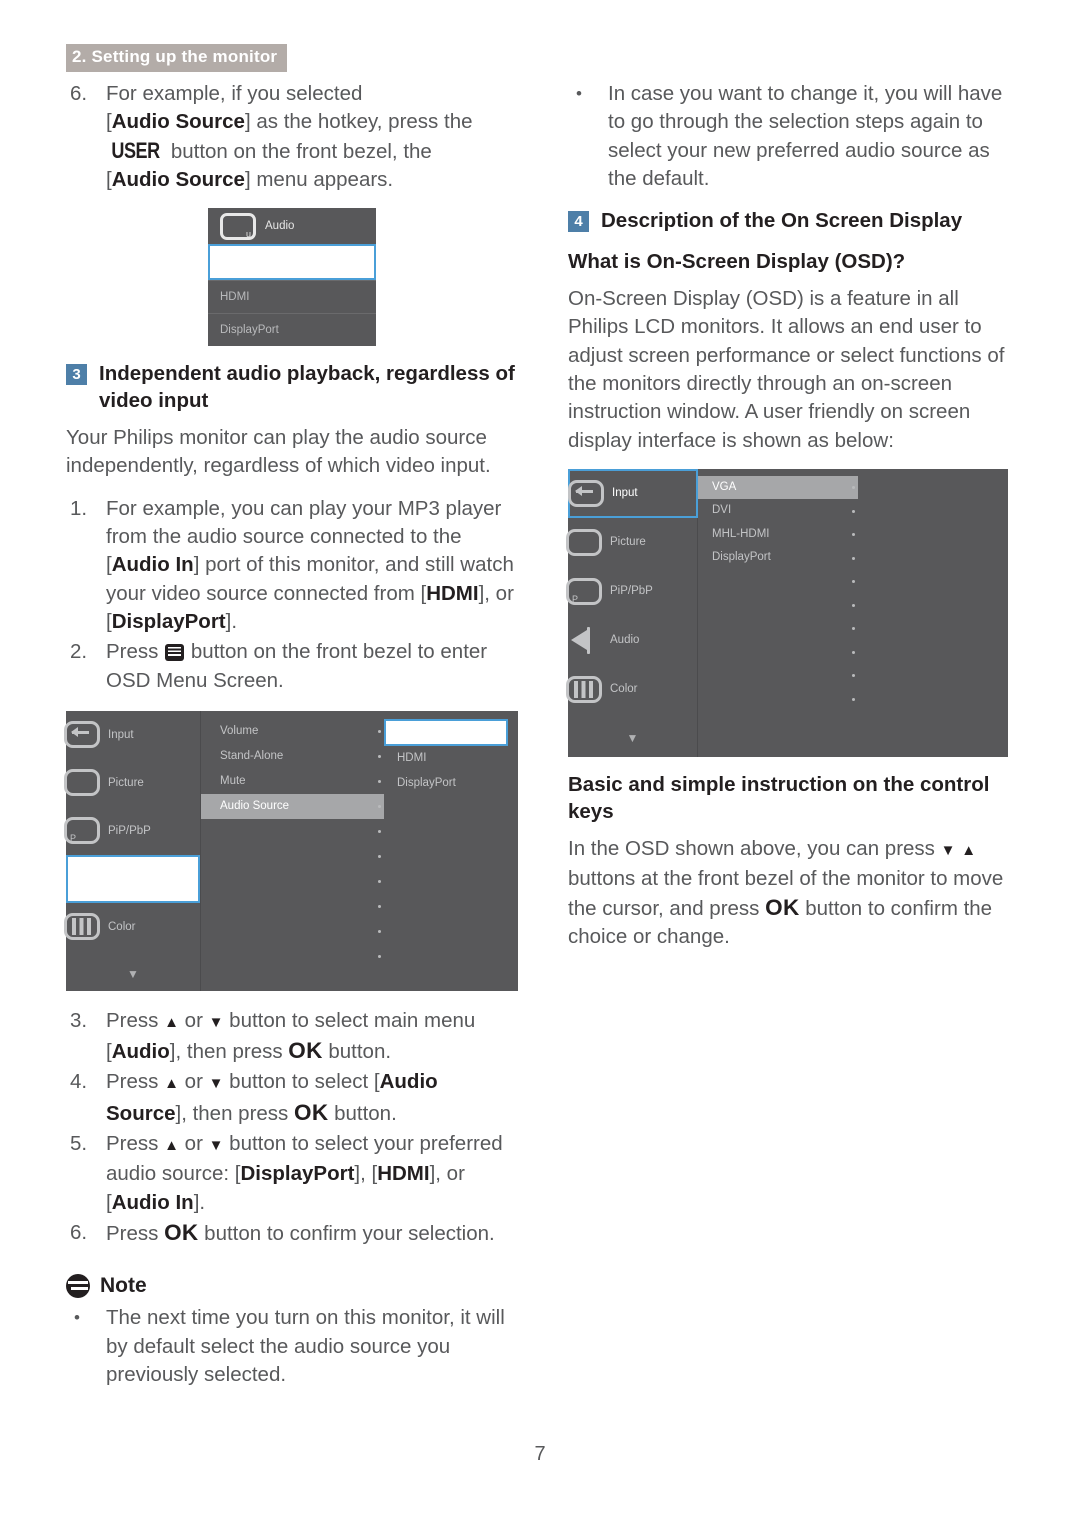  Describe the element at coordinates (311, 1112) in the screenshot. I see `ok-button-glyph: OK` at that location.